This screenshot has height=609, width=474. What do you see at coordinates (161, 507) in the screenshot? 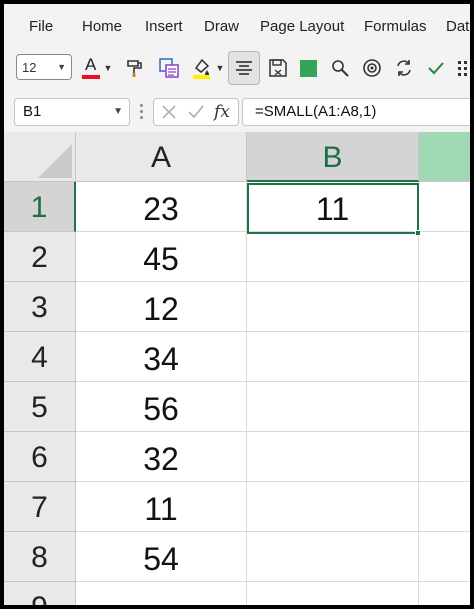
I see `cell-a7: 11` at bounding box center [161, 507].